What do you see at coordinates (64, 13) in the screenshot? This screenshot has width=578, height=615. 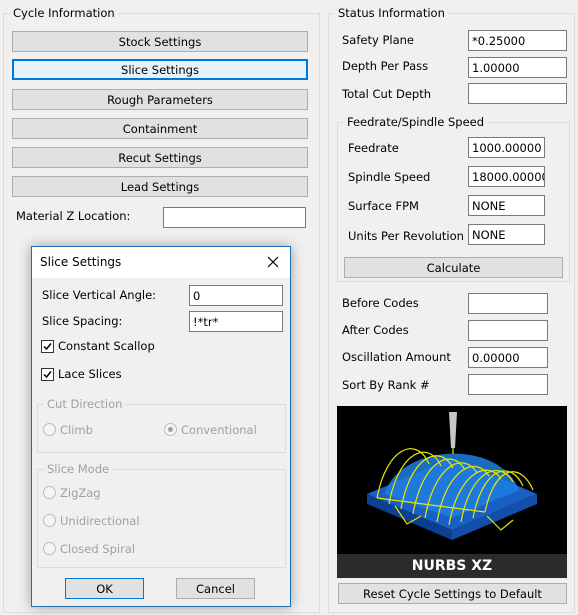 I see `cycle-information-title: Cycle Information` at bounding box center [64, 13].